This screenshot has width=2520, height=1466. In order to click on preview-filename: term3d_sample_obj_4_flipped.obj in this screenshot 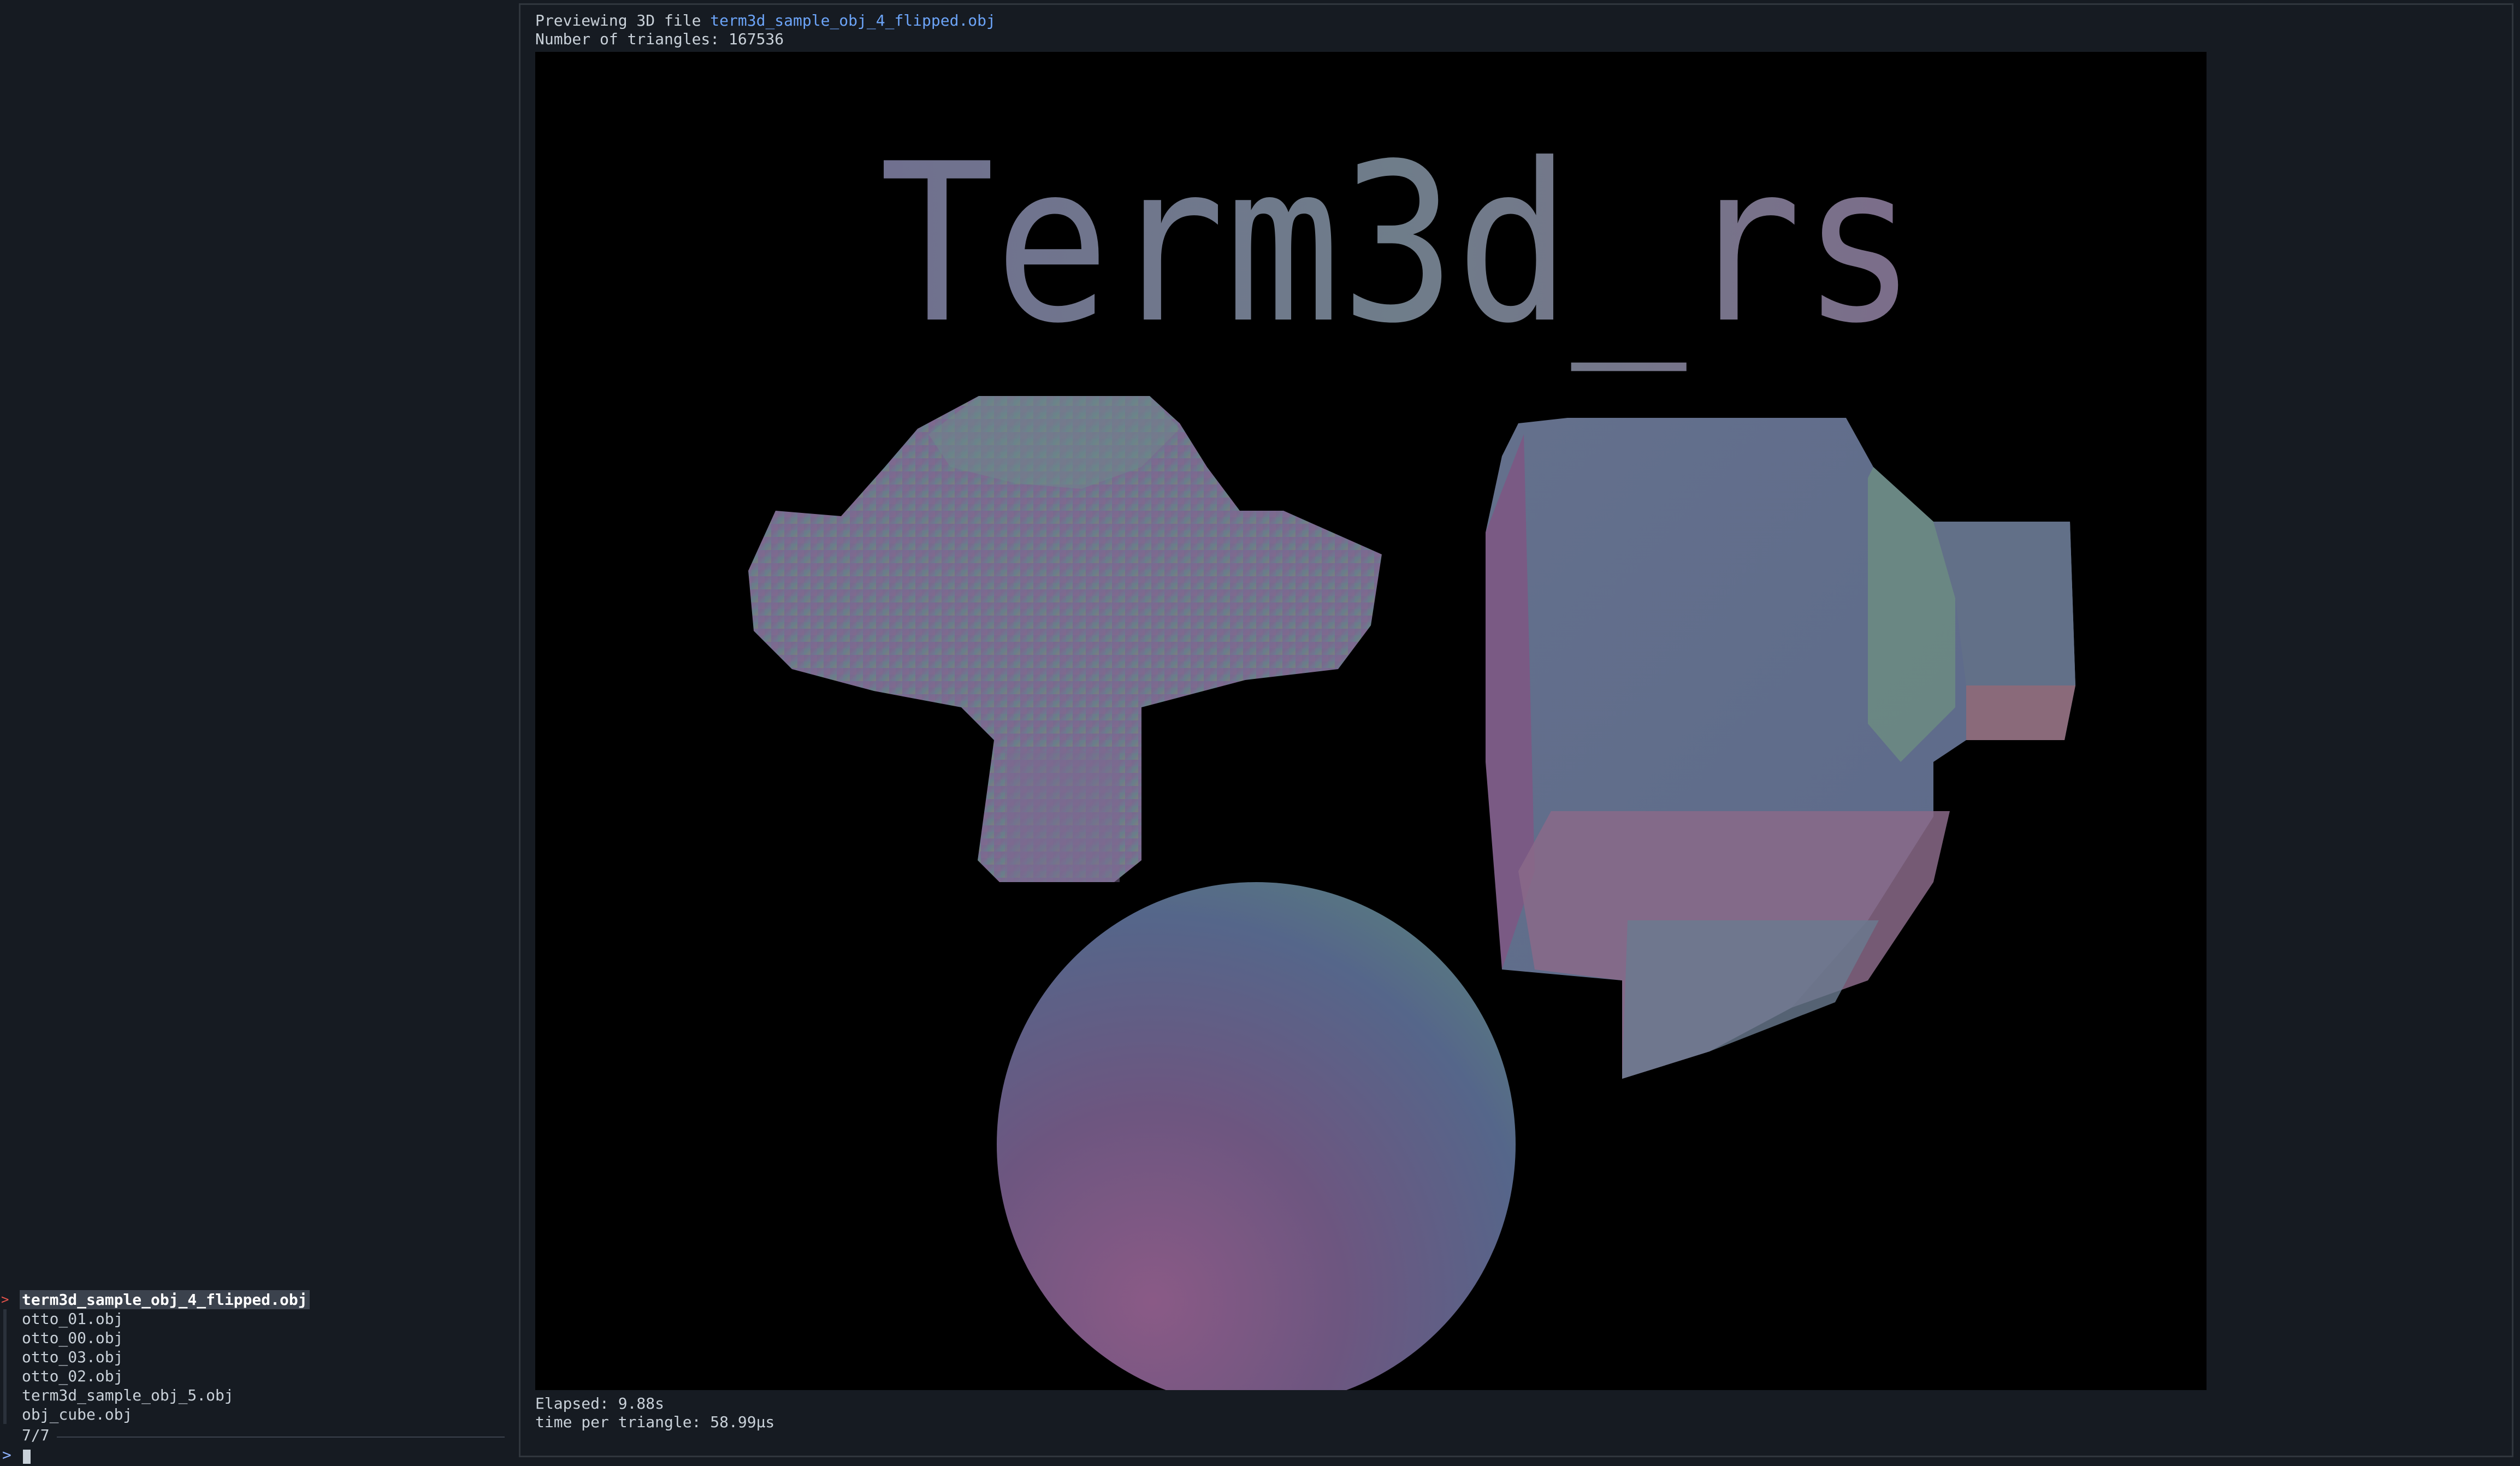, I will do `click(853, 20)`.